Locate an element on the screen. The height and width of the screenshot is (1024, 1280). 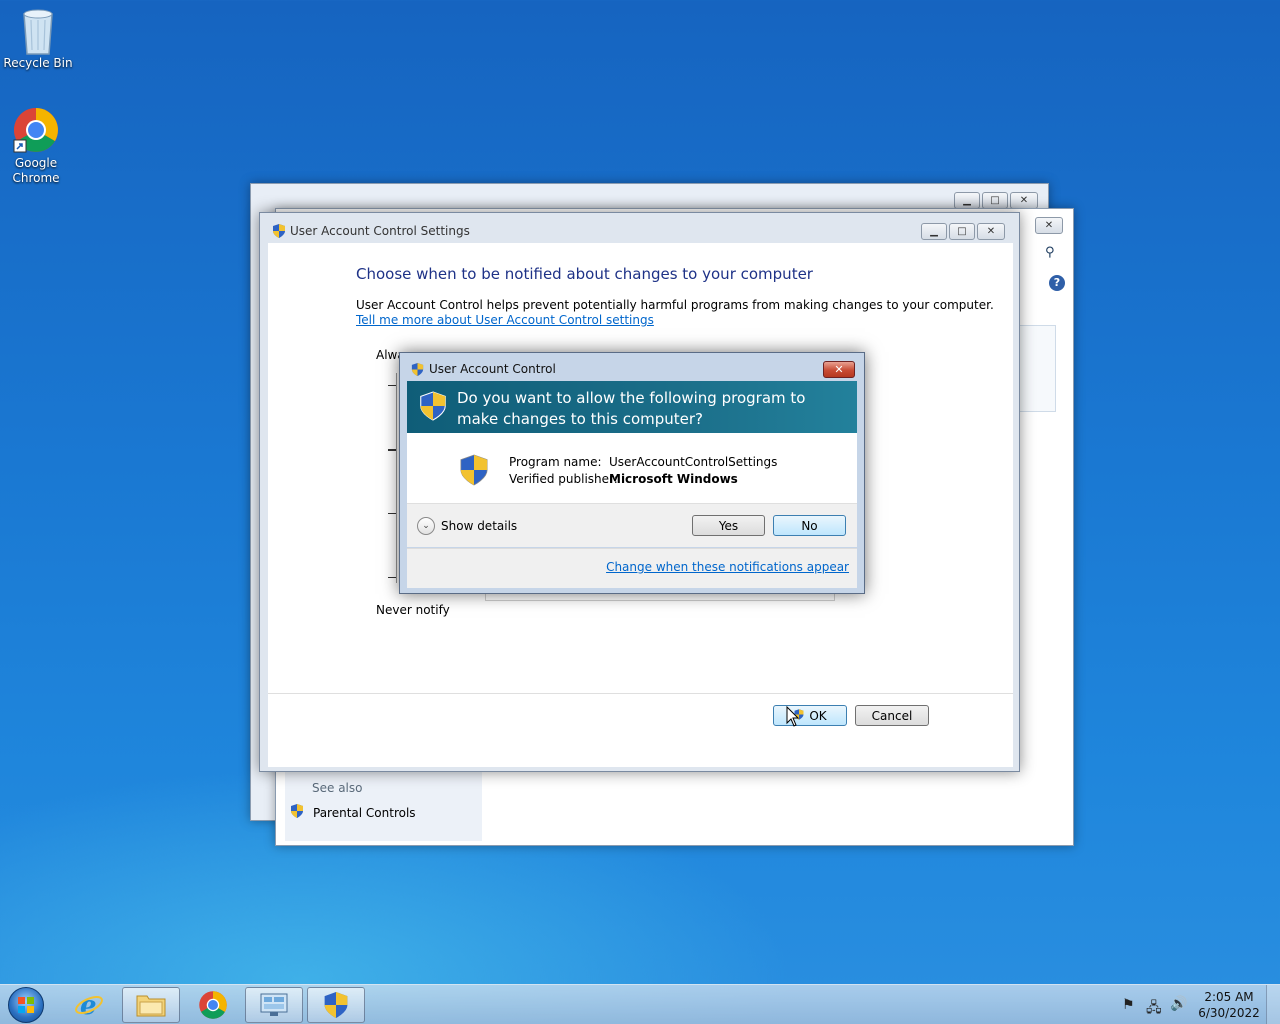
recycle-bin-icon is located at coordinates (38, 30).